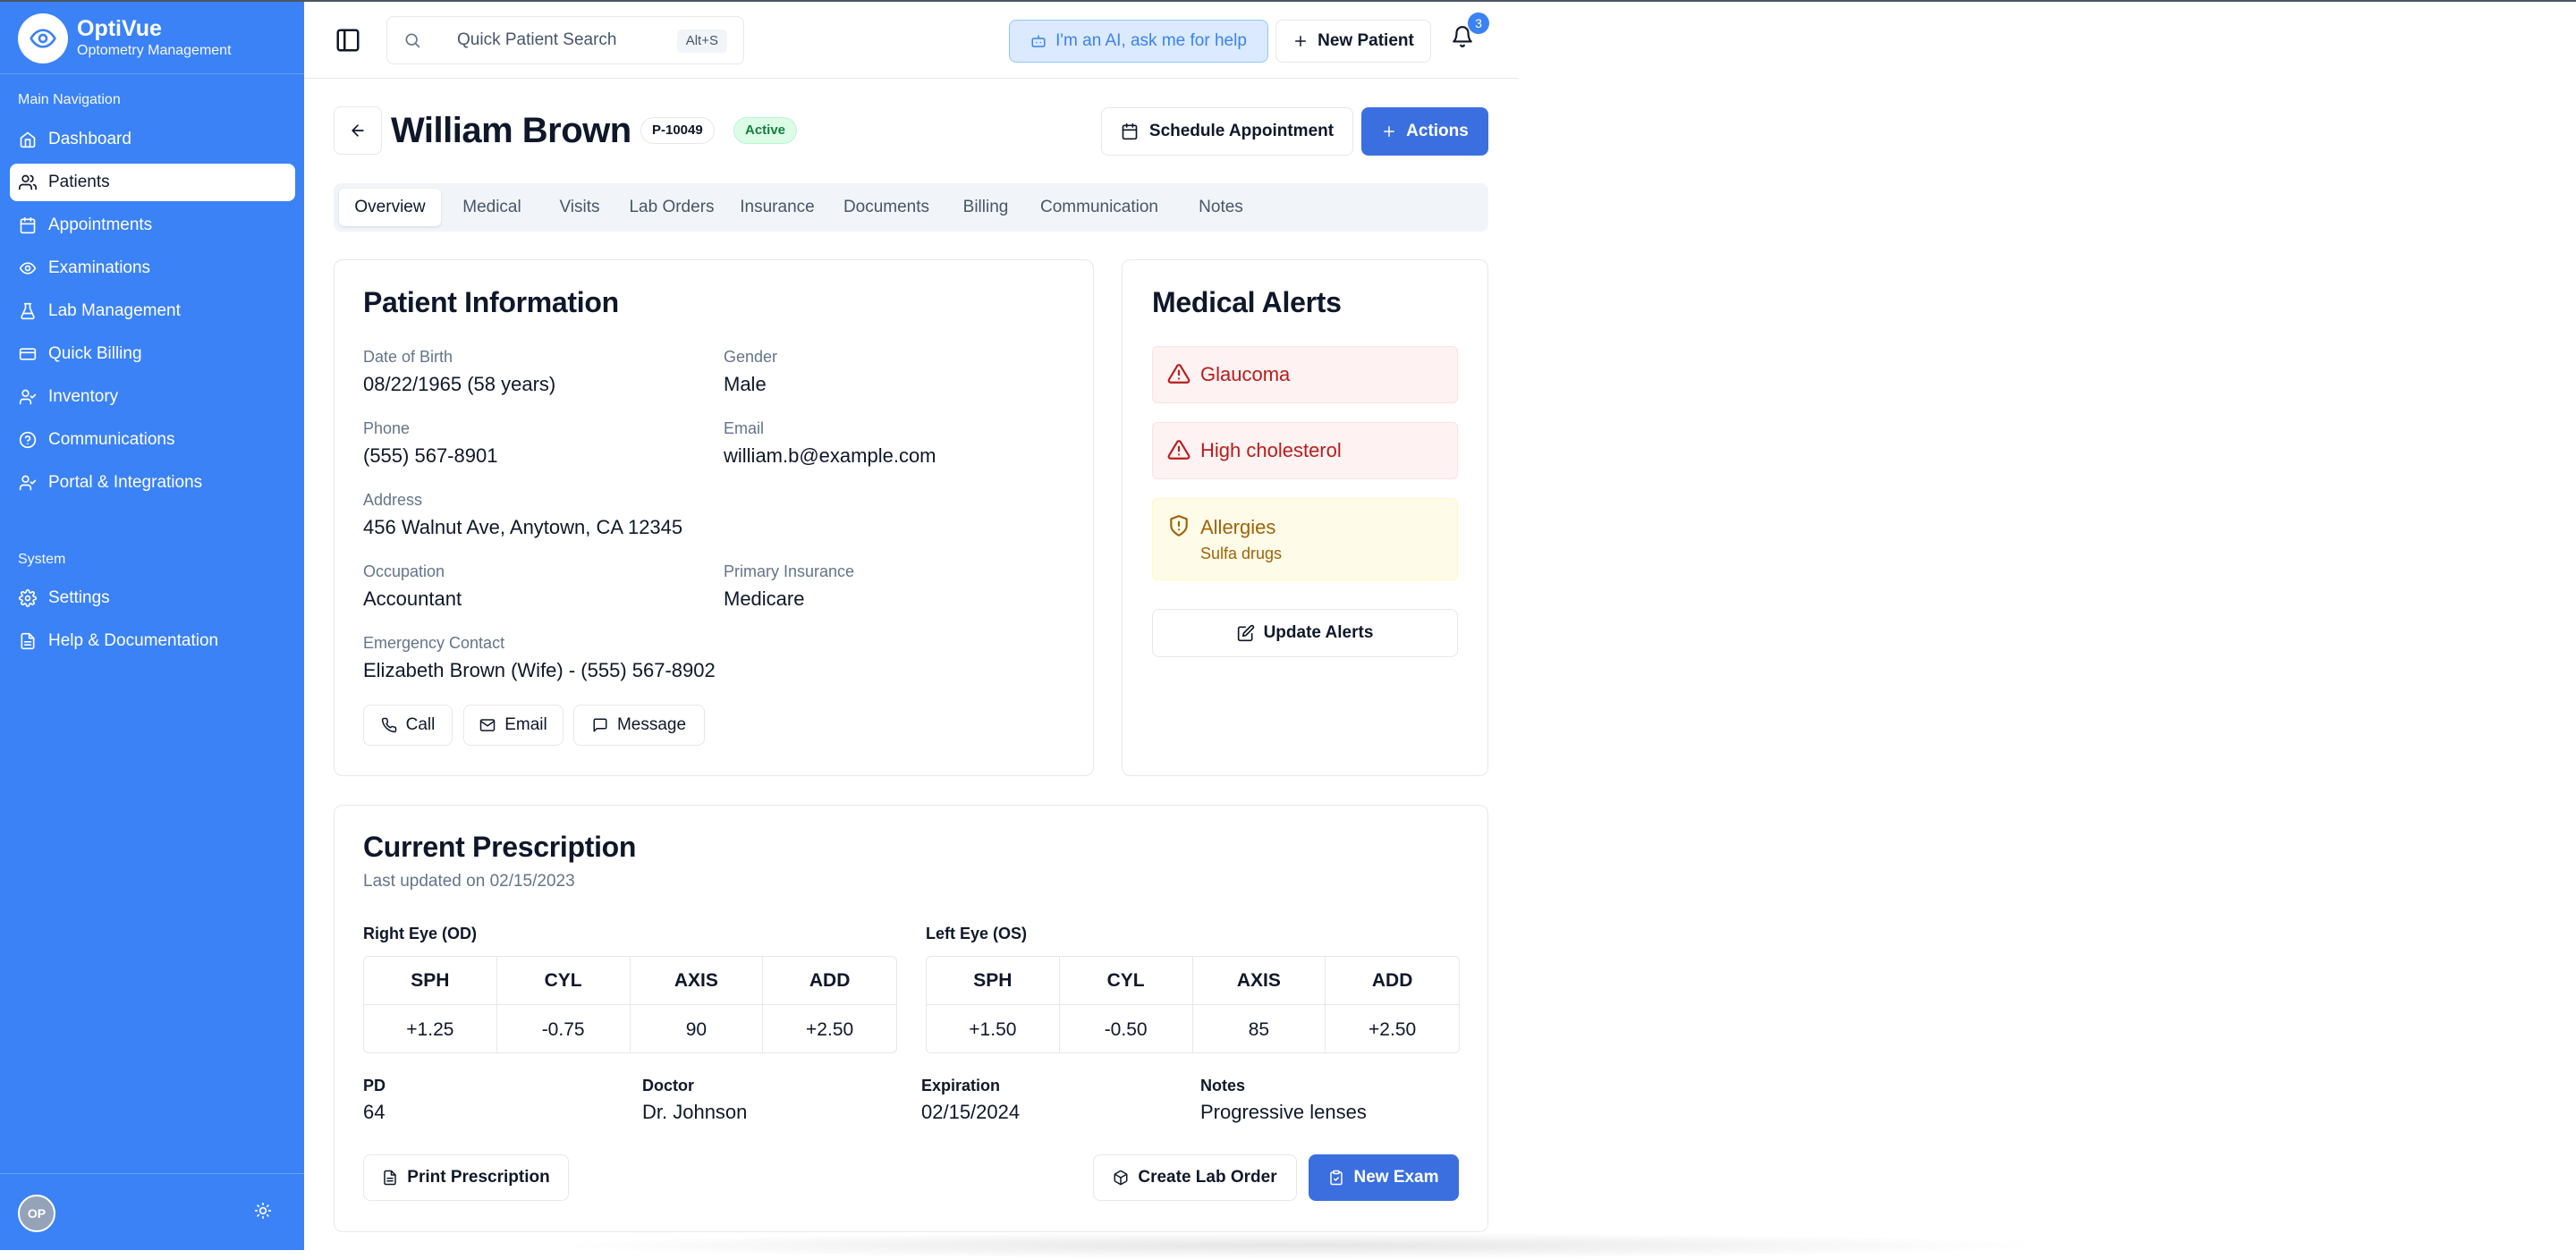 The width and height of the screenshot is (2576, 1259). Describe the element at coordinates (469, 881) in the screenshot. I see `prescription-updated: Last updated on 02/15/2023` at that location.